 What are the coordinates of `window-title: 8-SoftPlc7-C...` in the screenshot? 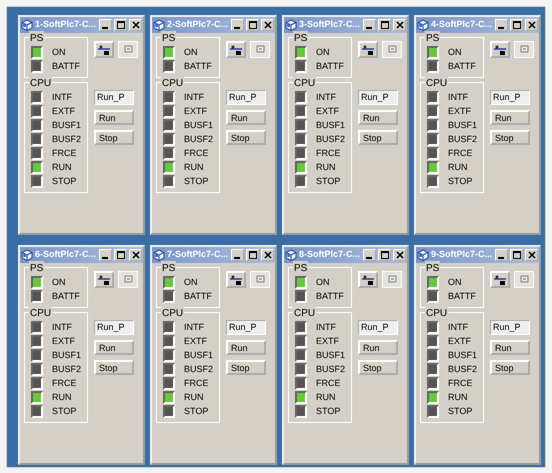 It's located at (330, 255).